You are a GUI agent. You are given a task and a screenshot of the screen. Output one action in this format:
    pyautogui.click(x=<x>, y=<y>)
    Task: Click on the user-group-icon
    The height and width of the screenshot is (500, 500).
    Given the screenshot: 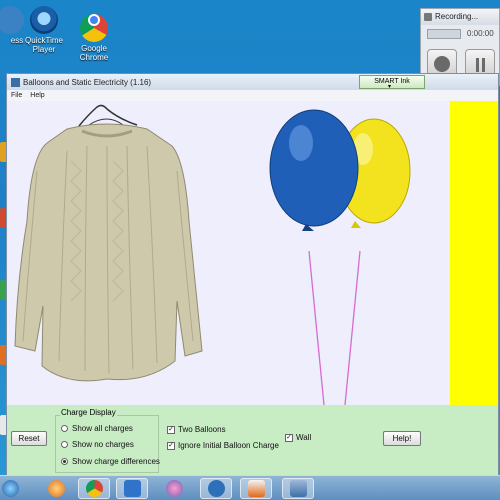 What is the action you would take?
    pyautogui.click(x=216, y=488)
    